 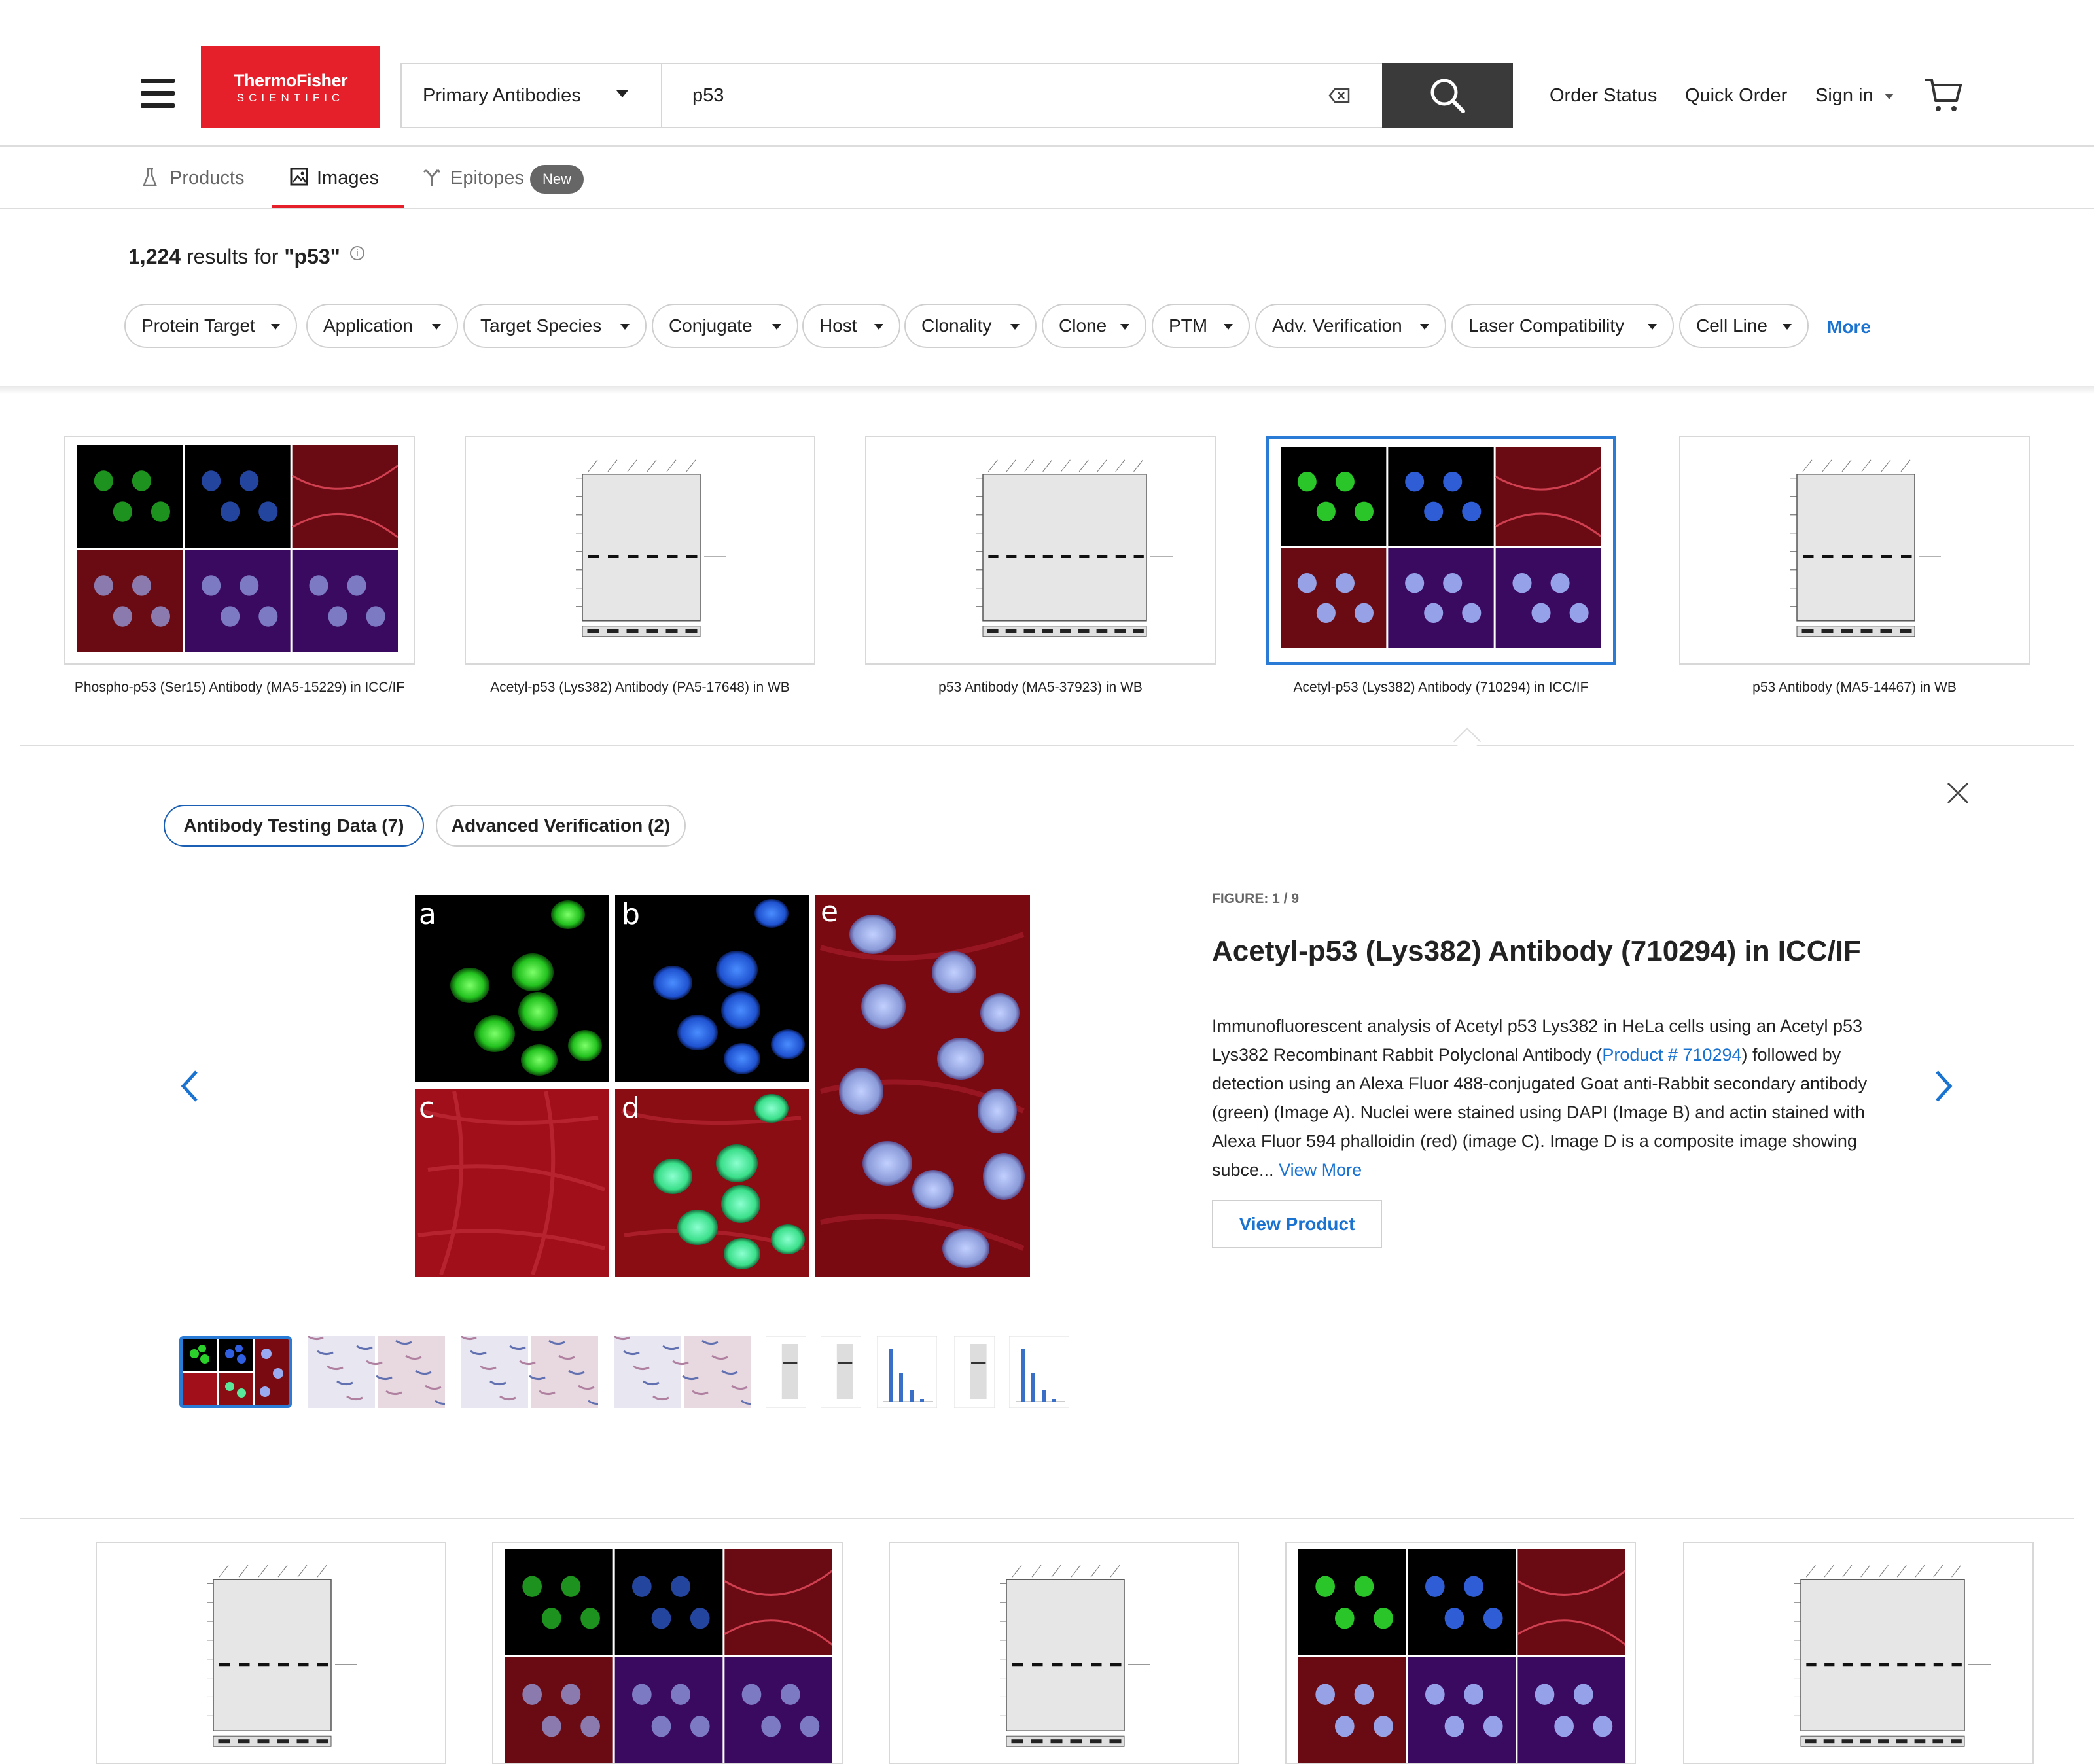 What do you see at coordinates (531, 95) in the screenshot?
I see `category-select: Primary Antibodies` at bounding box center [531, 95].